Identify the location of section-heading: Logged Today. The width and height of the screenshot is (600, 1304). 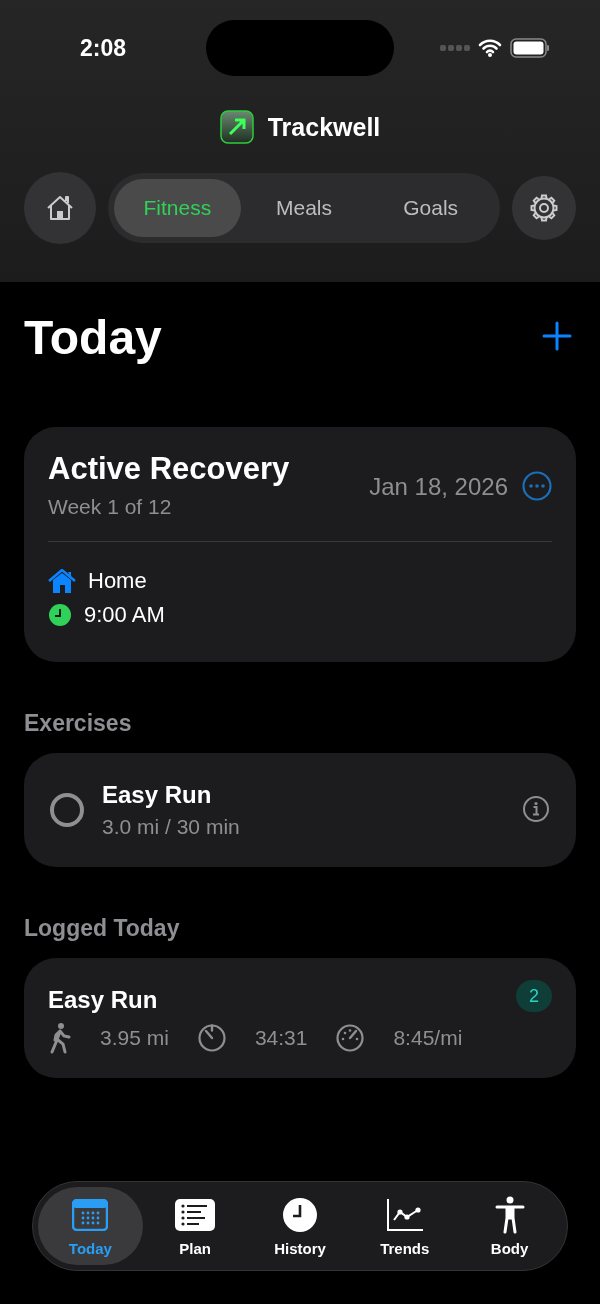
(102, 928).